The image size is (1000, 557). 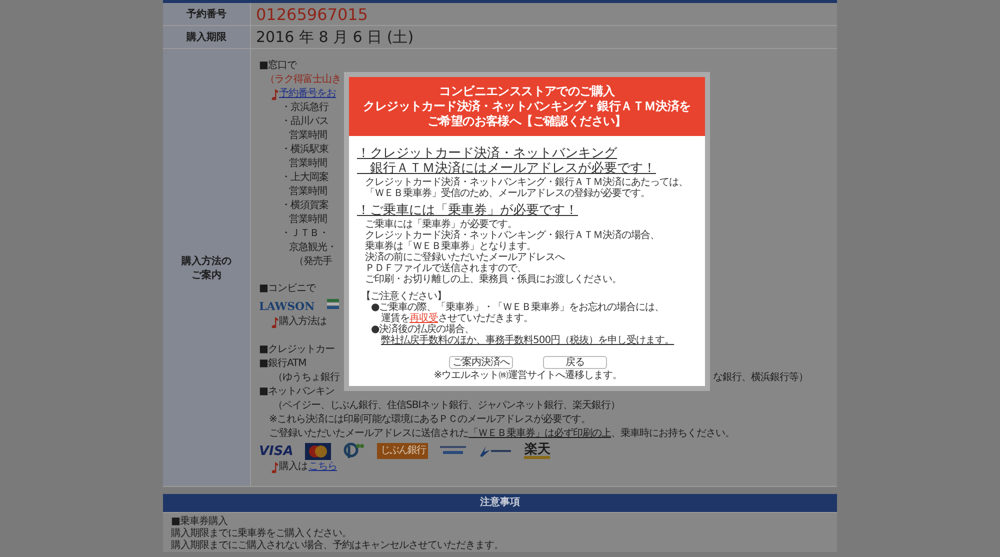 I want to click on guide-text: ※これら決済には印刷可能な環境にあるＰＣのメールアドレスが必要です。, so click(x=429, y=419).